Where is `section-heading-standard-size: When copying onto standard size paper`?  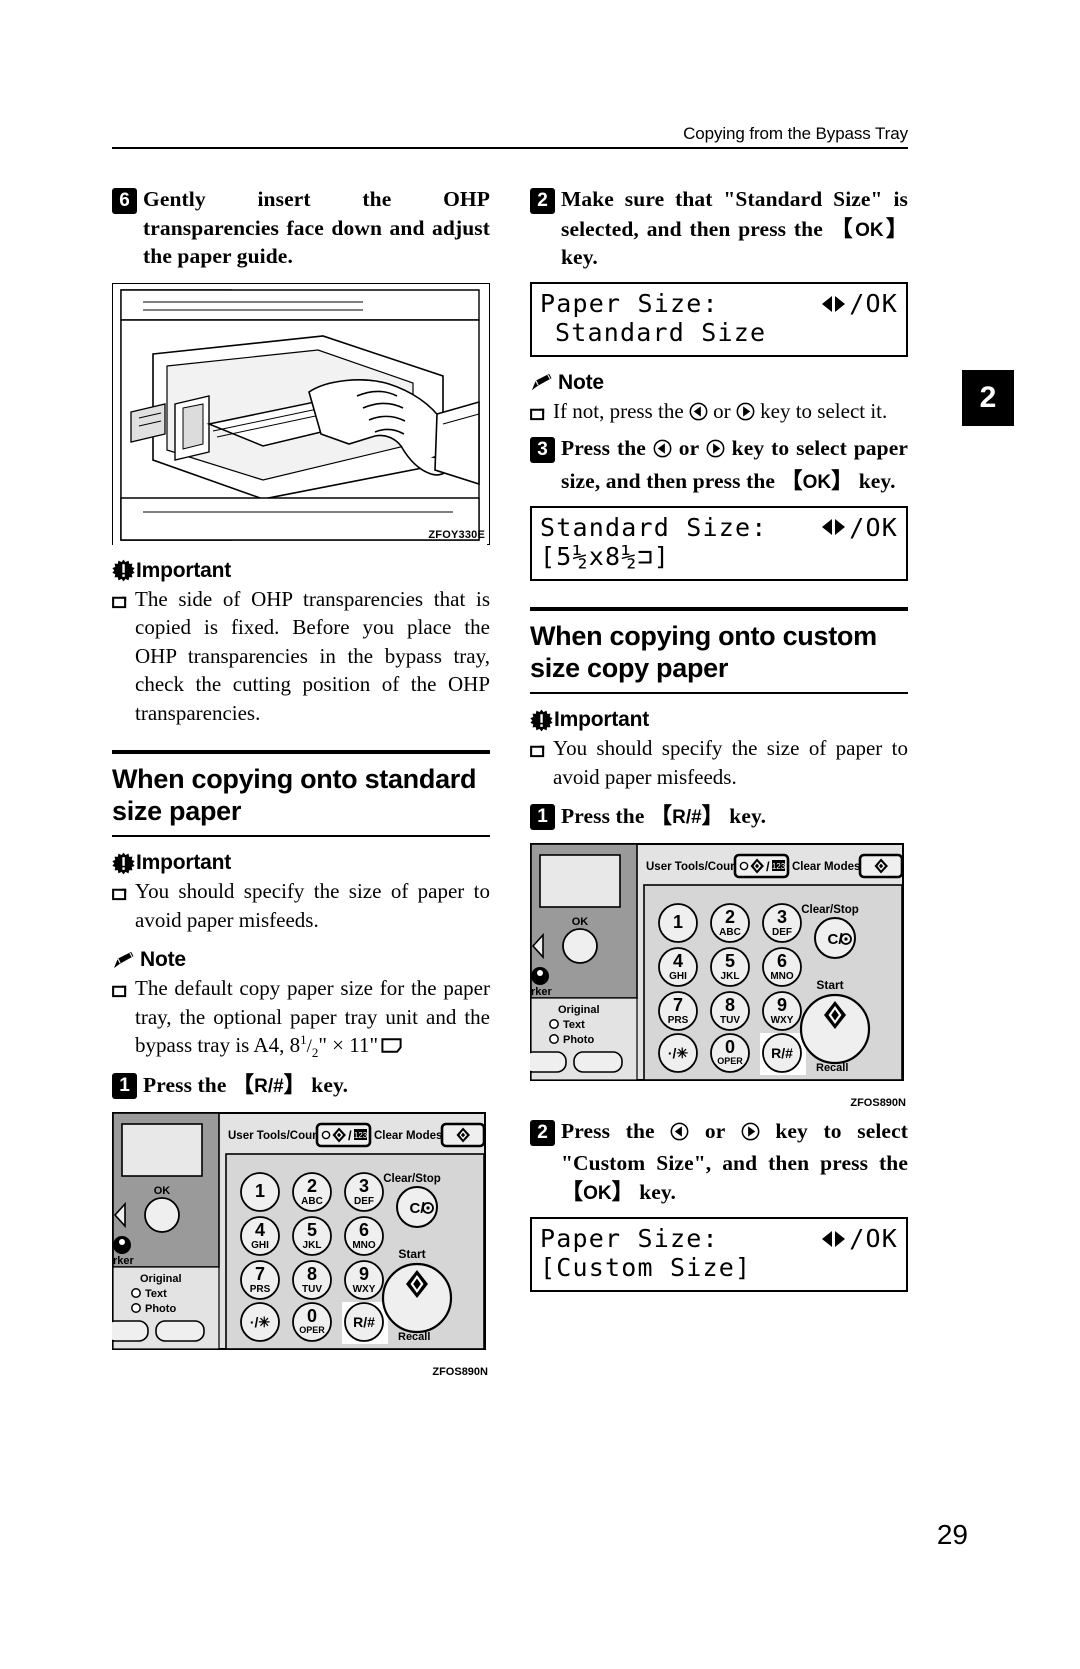
section-heading-standard-size: When copying onto standard size paper is located at coordinates (301, 793).